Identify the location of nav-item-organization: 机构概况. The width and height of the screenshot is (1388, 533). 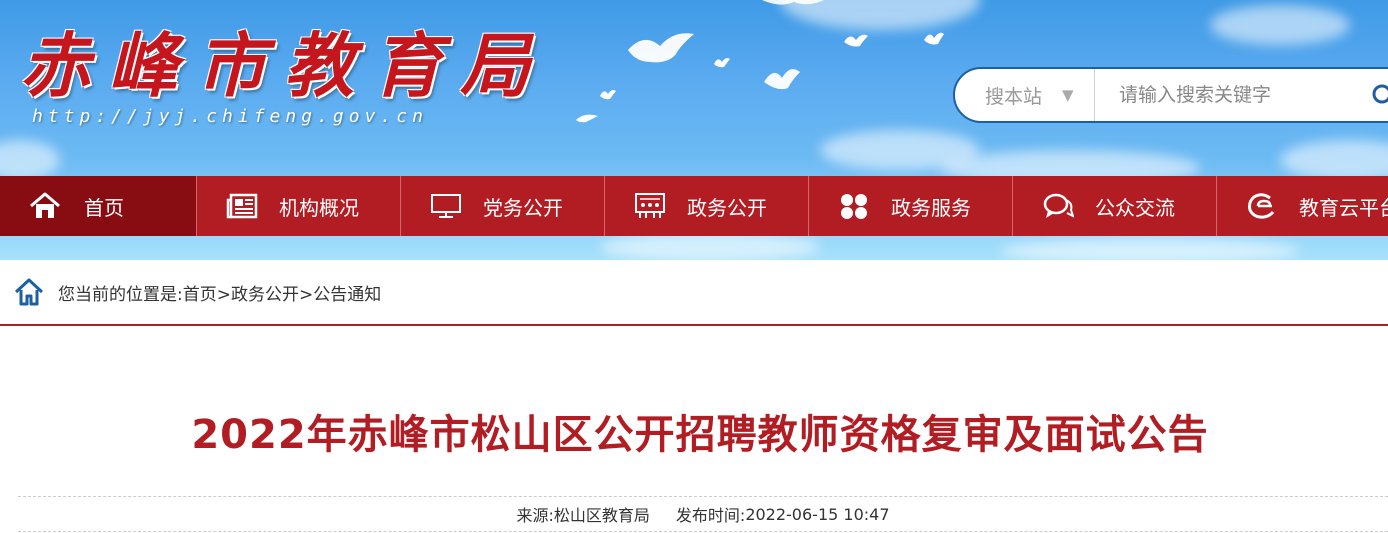
(299, 206).